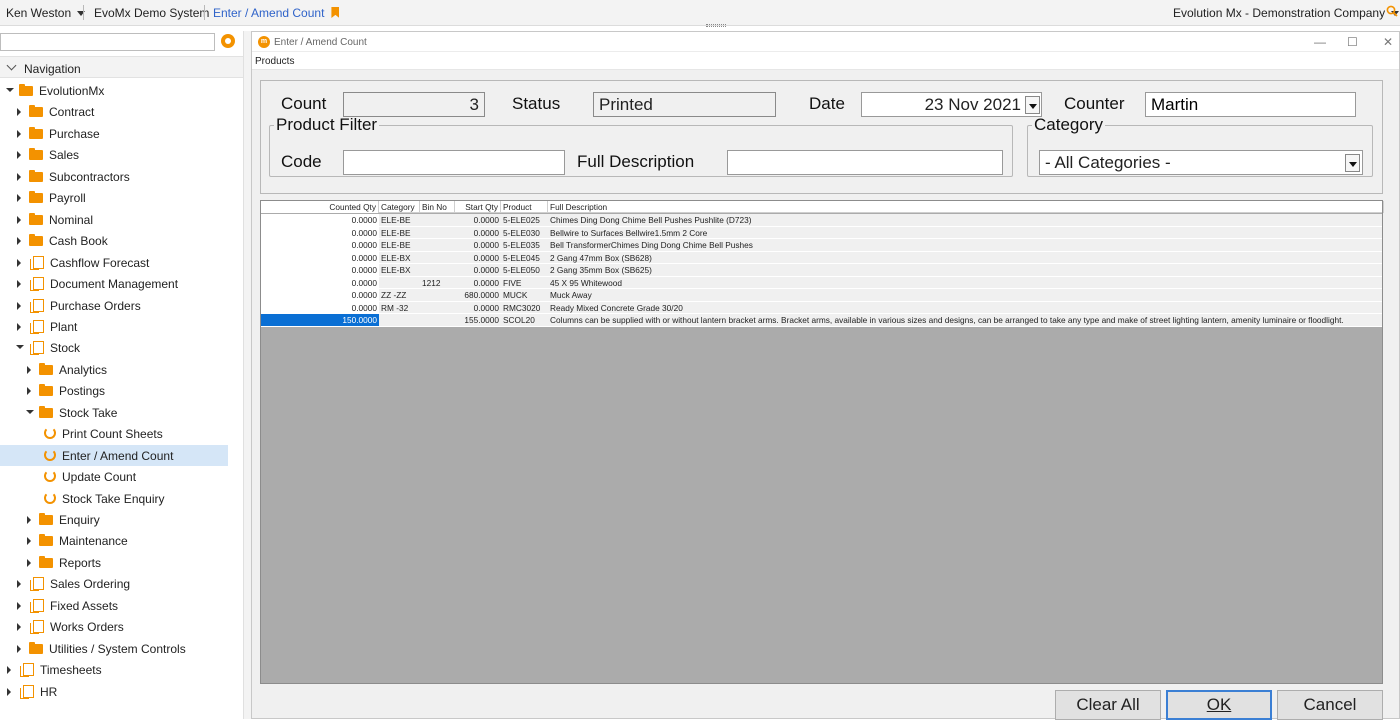 This screenshot has height=720, width=1400. What do you see at coordinates (46, 13) in the screenshot?
I see `user-menu: Ken Weston` at bounding box center [46, 13].